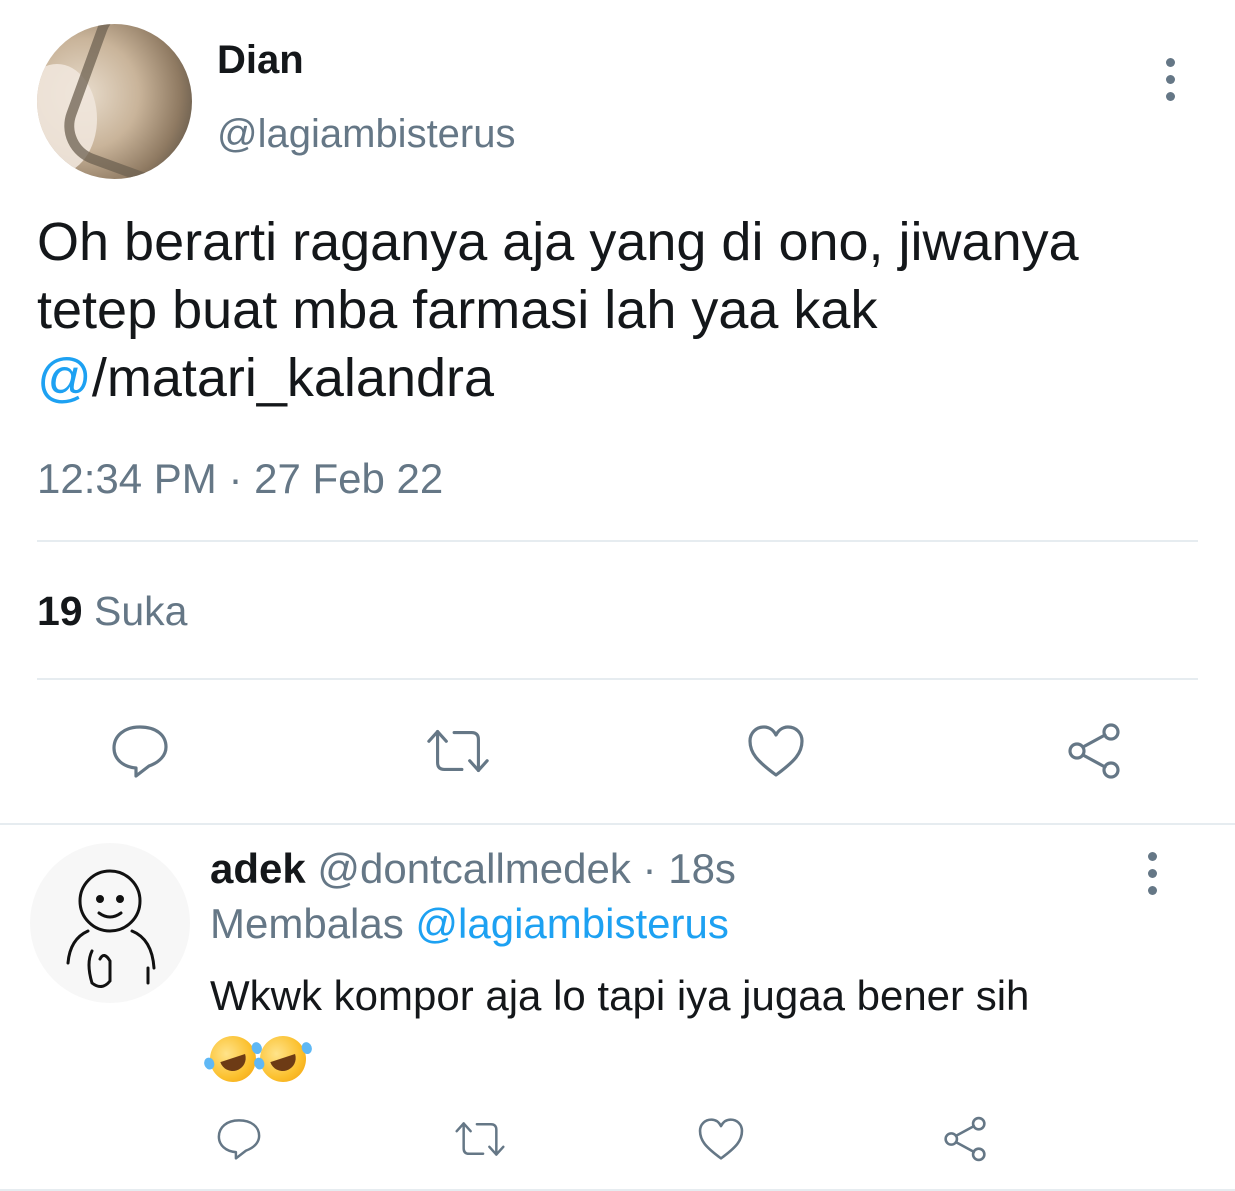 The width and height of the screenshot is (1235, 1191). I want to click on tweet-timestamp: 12:34 PM · 27 Feb 22, so click(240, 479).